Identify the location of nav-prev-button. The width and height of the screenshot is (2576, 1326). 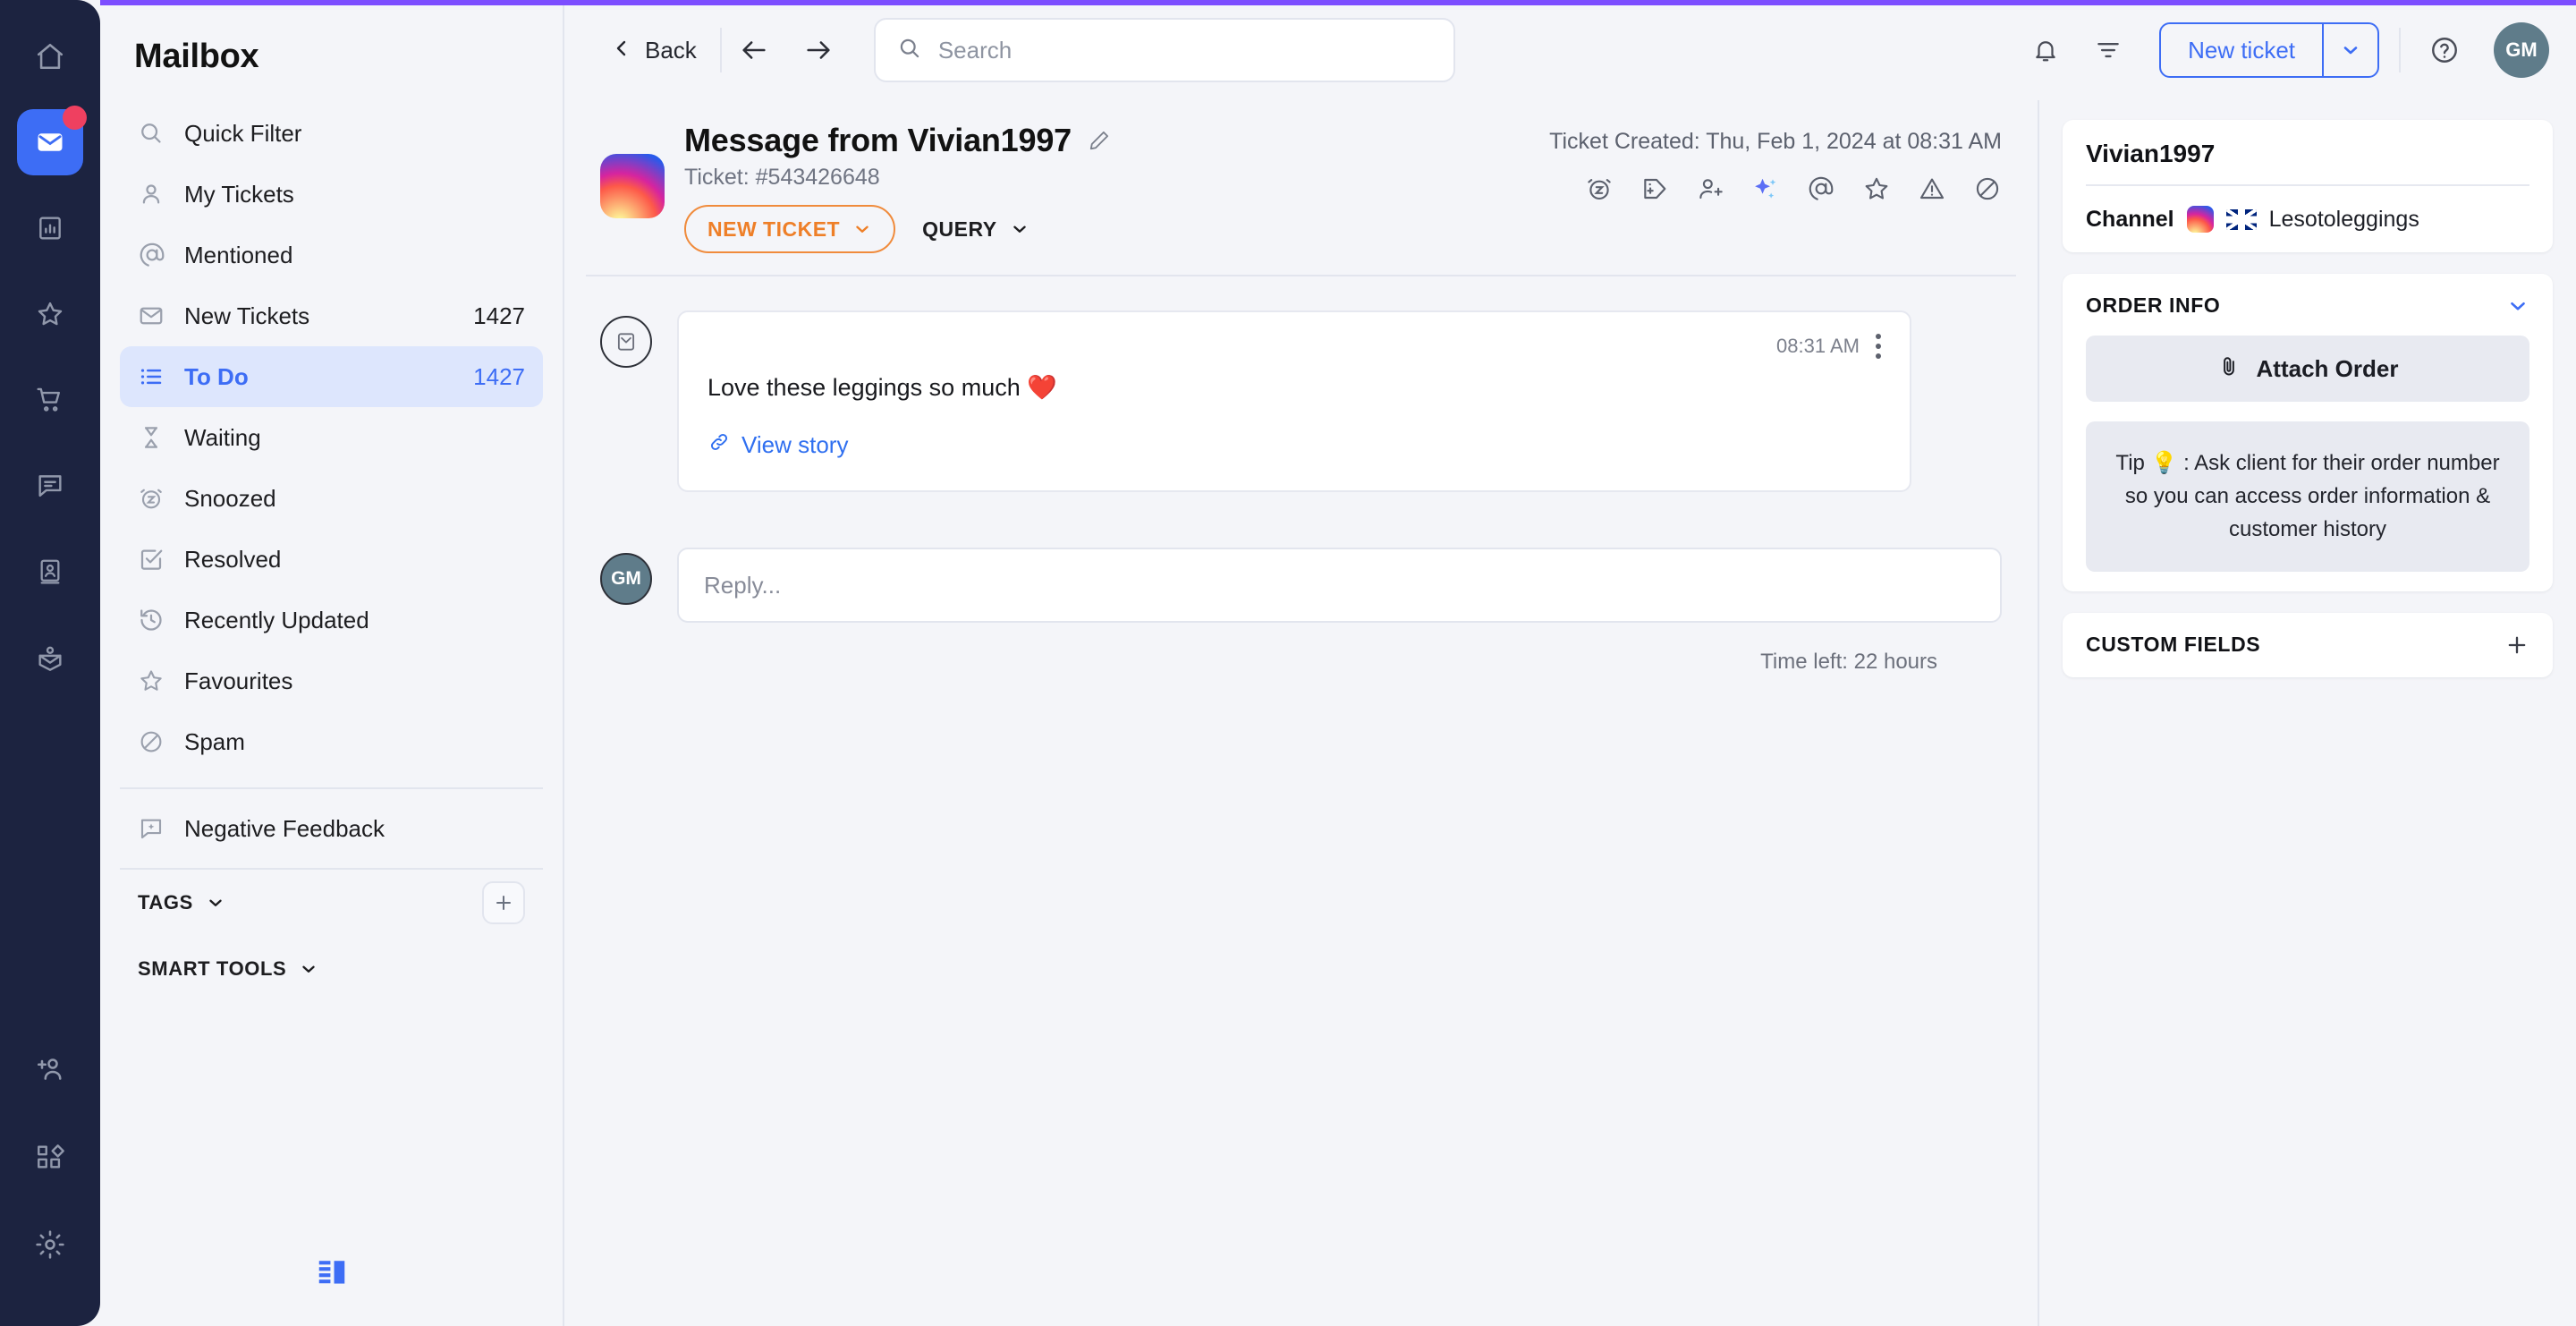
(754, 50).